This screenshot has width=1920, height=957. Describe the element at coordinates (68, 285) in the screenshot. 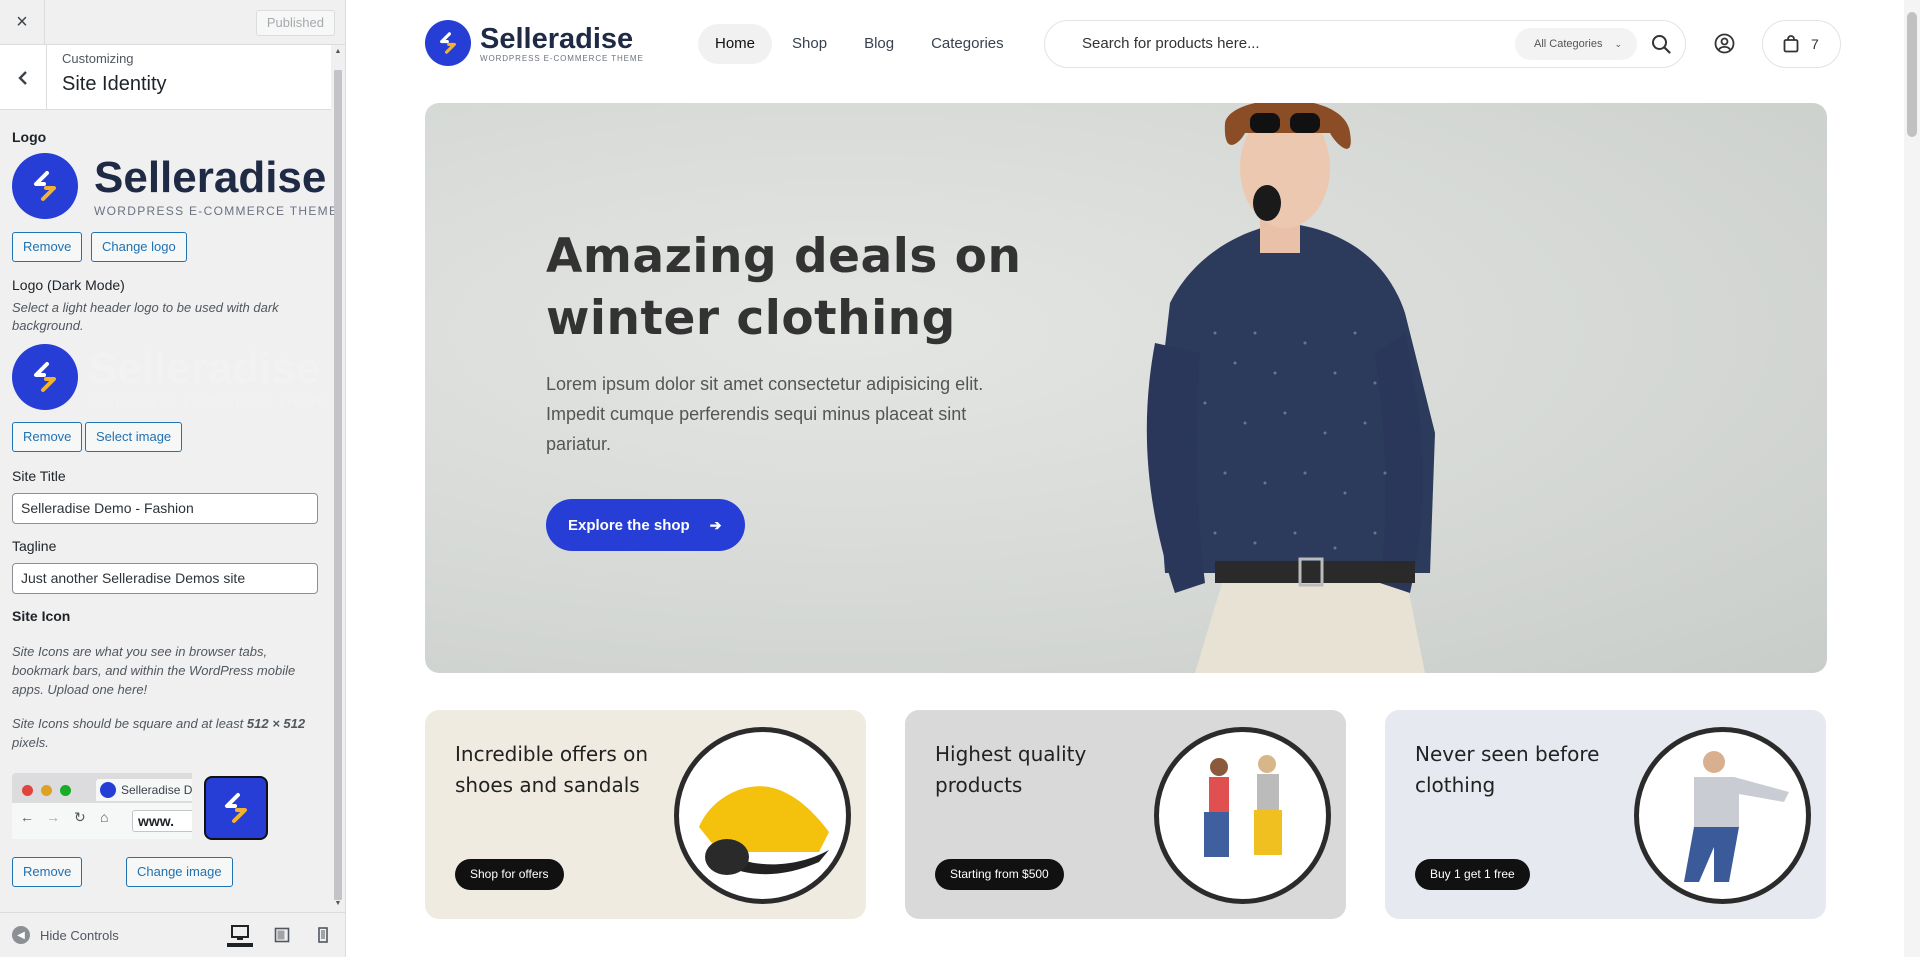

I see `logo-dark-control-title: Logo (Dark Mode)` at that location.